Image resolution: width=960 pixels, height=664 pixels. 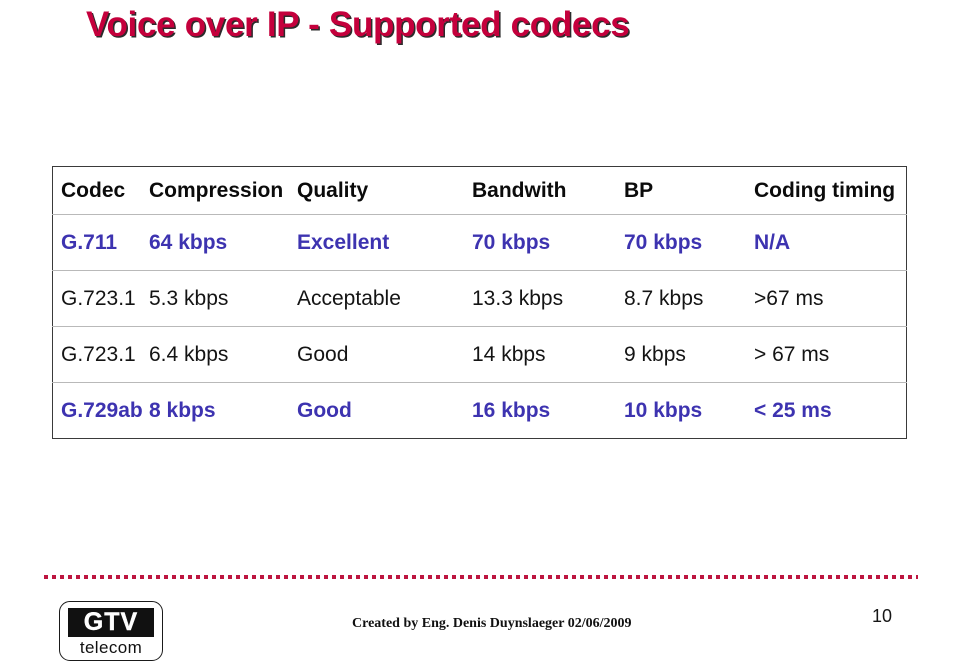 What do you see at coordinates (102, 410) in the screenshot?
I see `cell-codec: G.729ab` at bounding box center [102, 410].